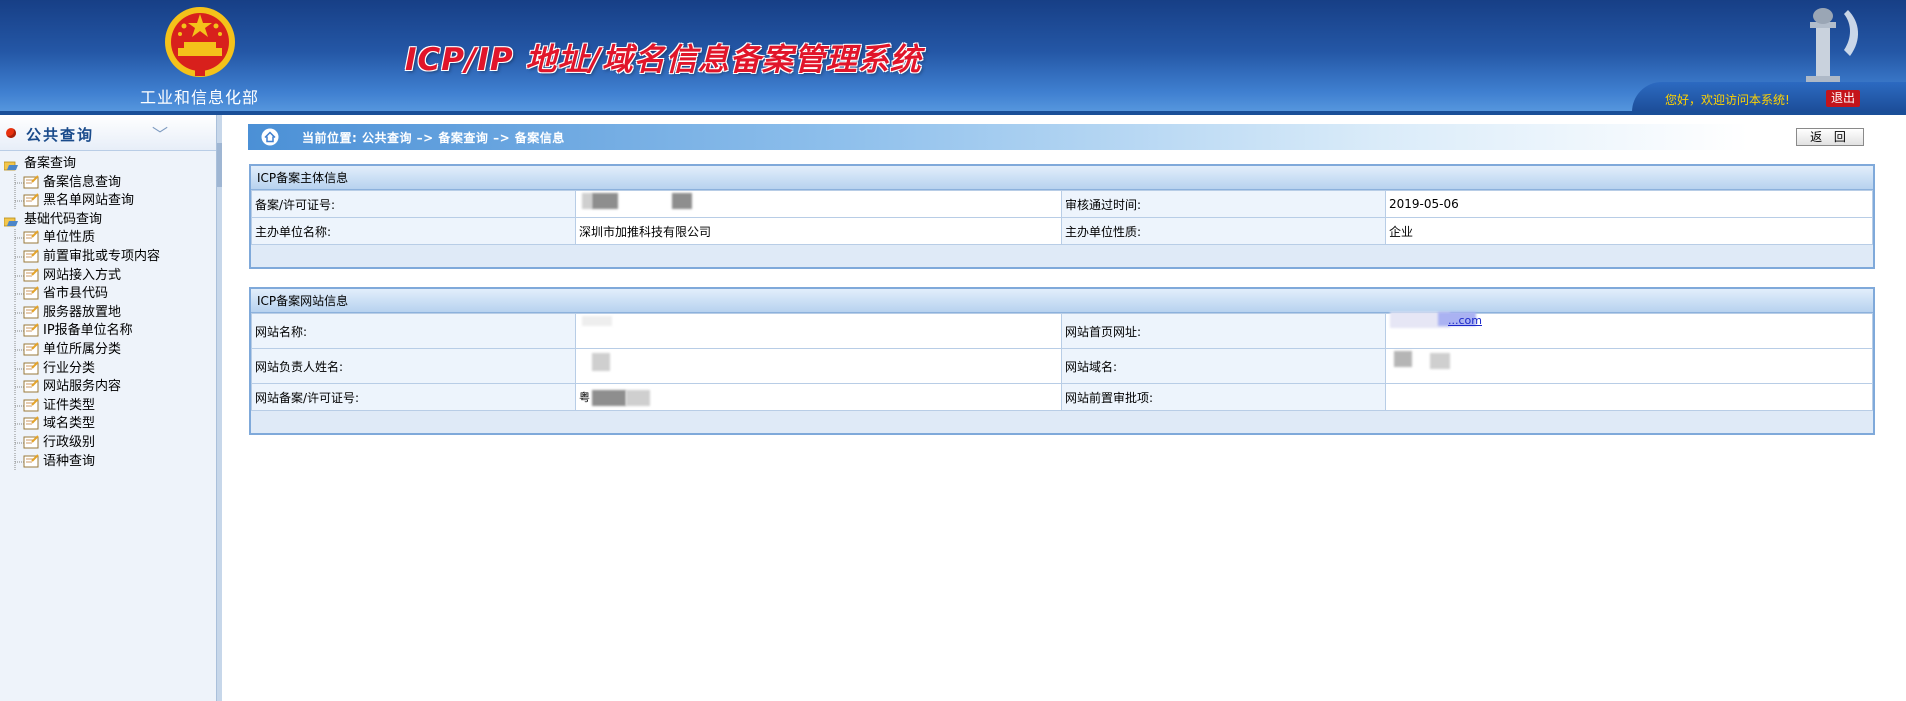 Image resolution: width=1906 pixels, height=701 pixels. Describe the element at coordinates (1832, 49) in the screenshot. I see `huabiao-pillar-icon` at that location.